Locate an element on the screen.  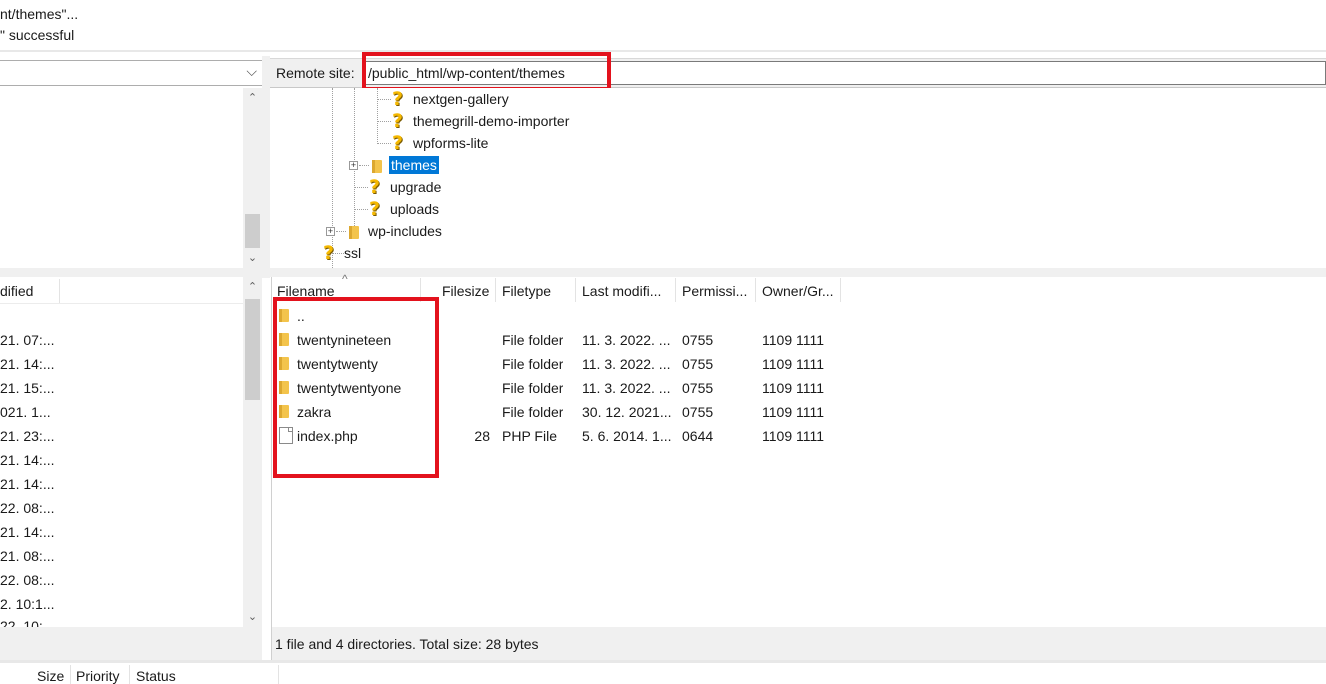
sort-ascending-icon: ^ is located at coordinates (345, 279).